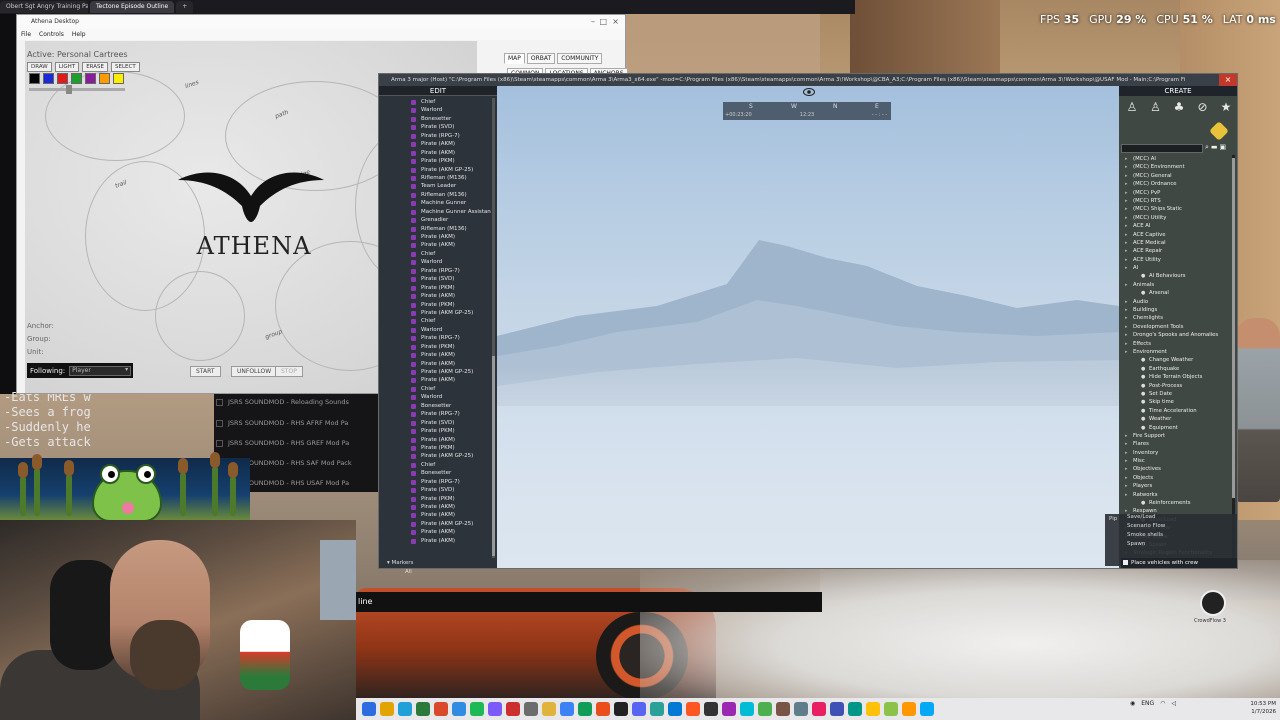 The width and height of the screenshot is (1280, 720). I want to click on light-button: LIGHT, so click(67, 67).